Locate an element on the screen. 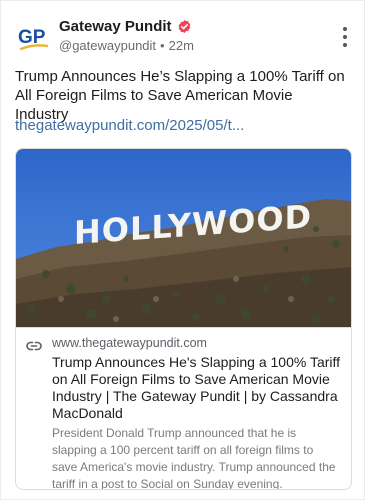 The image size is (365, 500). link-icon is located at coordinates (34, 344).